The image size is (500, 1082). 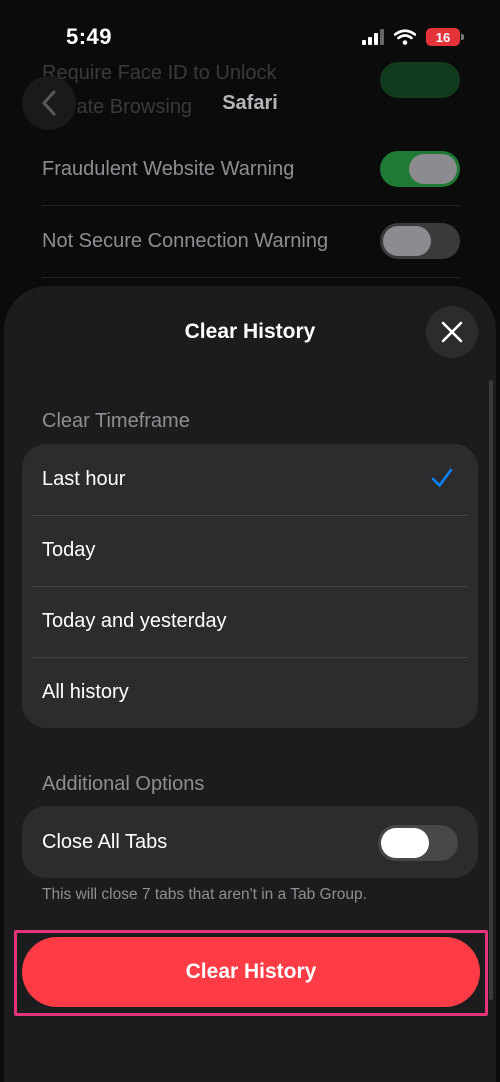 What do you see at coordinates (250, 550) in the screenshot?
I see `timeframe-option-today: Today` at bounding box center [250, 550].